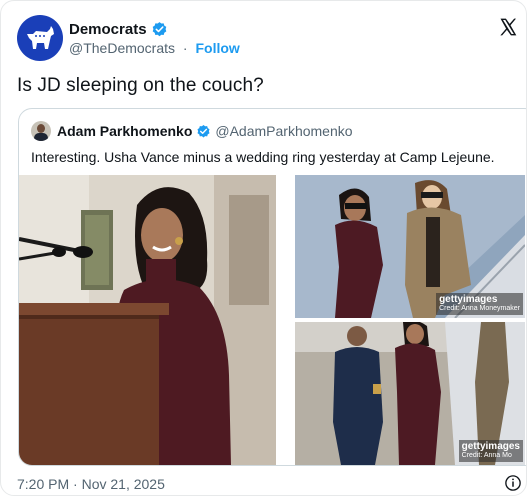 The width and height of the screenshot is (528, 497). I want to click on photo-credit: gettyimages Credit: Anna Mo, so click(490, 451).